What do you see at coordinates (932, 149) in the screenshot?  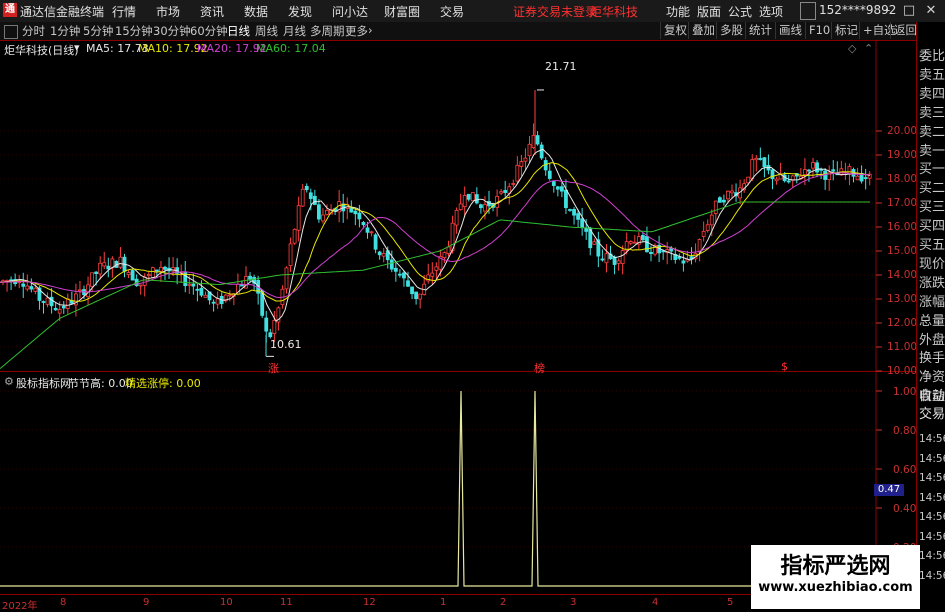 I see `quote-item-5: 卖一` at bounding box center [932, 149].